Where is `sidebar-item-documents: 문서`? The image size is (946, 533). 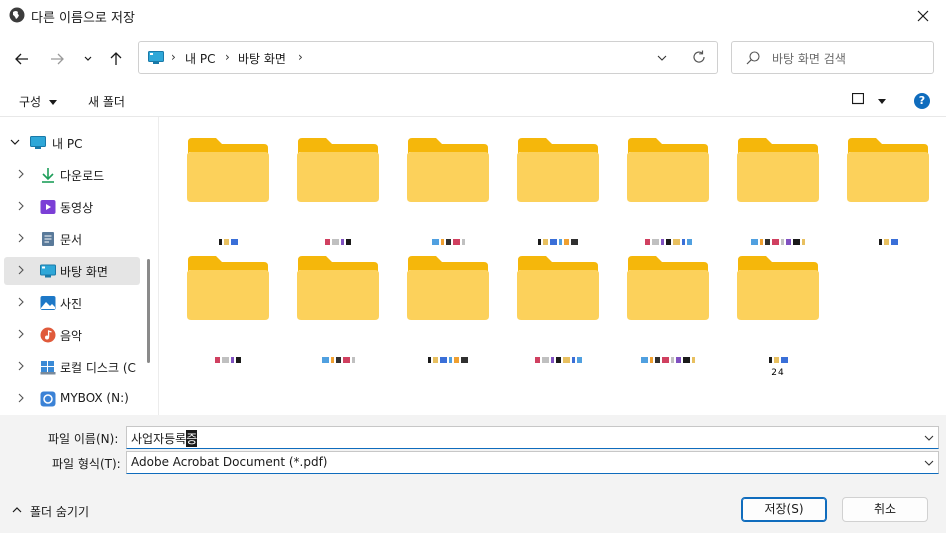
sidebar-item-documents: 문서 is located at coordinates (72, 239).